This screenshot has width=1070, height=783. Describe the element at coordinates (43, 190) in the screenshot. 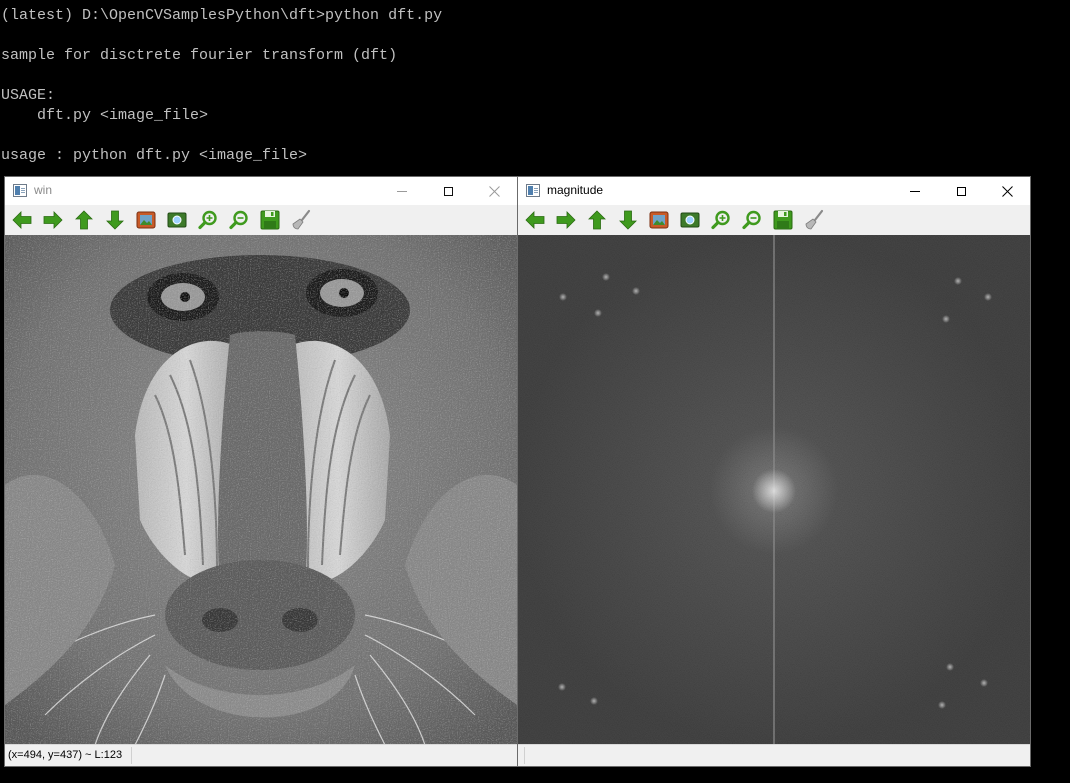

I see `window-title: win` at that location.